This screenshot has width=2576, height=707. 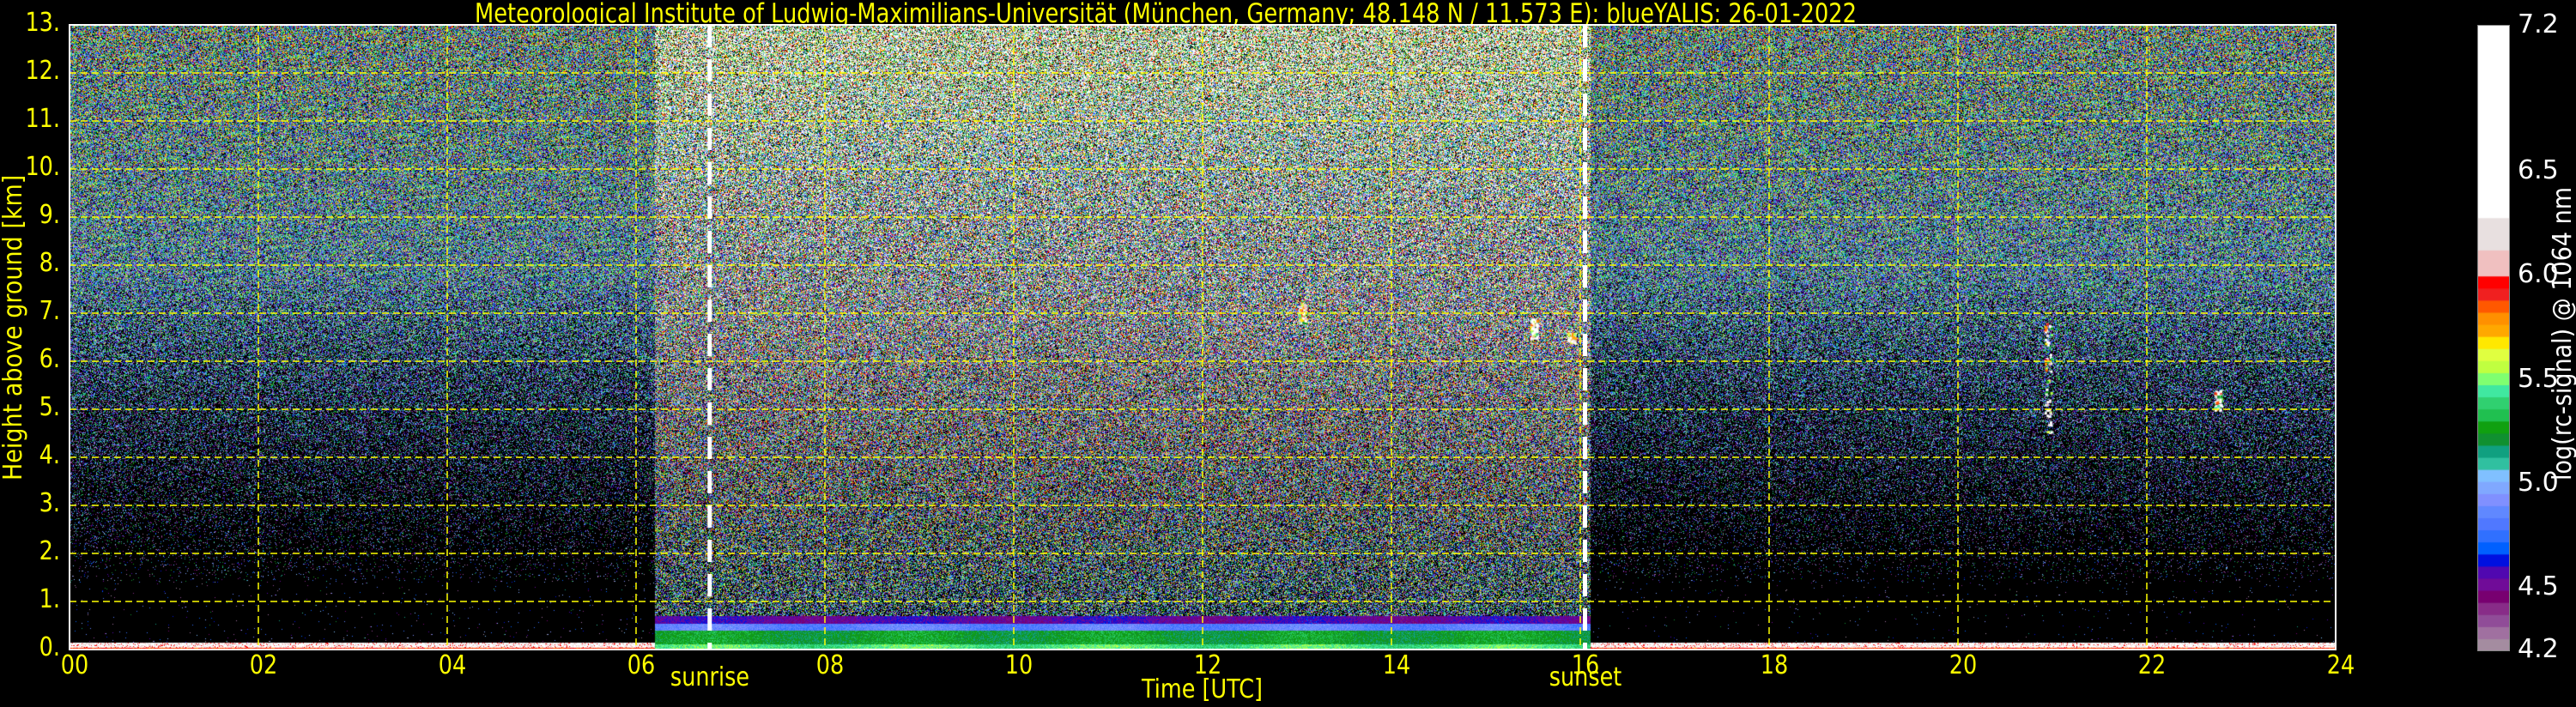 What do you see at coordinates (49, 599) in the screenshot?
I see `y-tick-label: 1.` at bounding box center [49, 599].